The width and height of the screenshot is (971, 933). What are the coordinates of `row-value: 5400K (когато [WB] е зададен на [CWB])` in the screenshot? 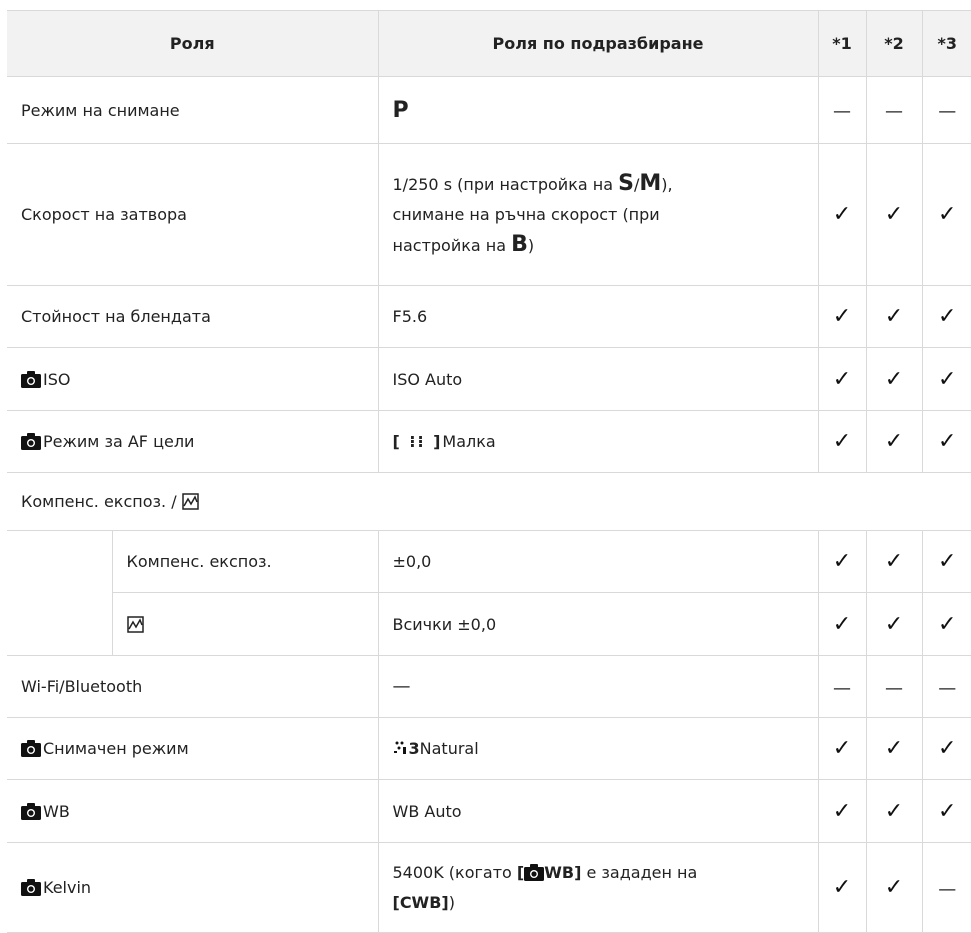 It's located at (598, 887).